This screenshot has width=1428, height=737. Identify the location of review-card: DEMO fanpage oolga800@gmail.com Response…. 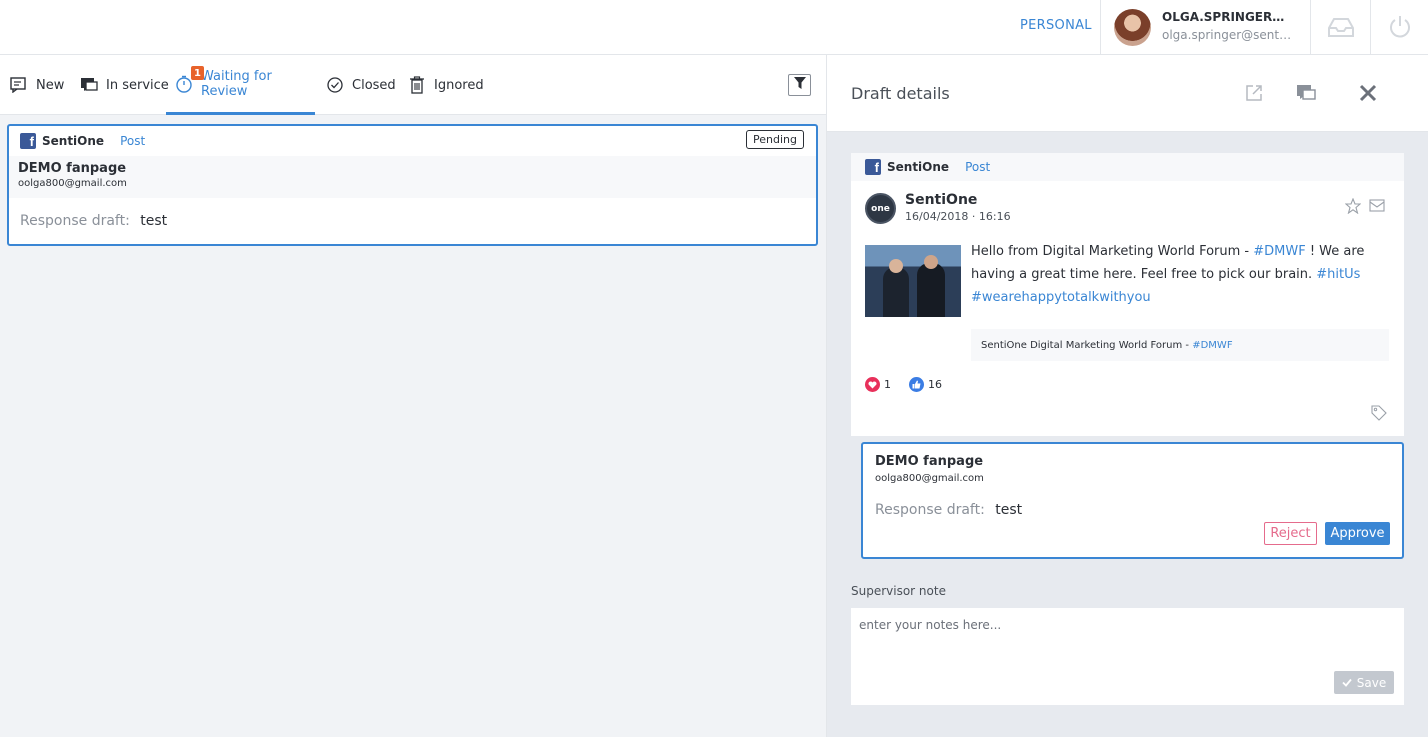
(1132, 500).